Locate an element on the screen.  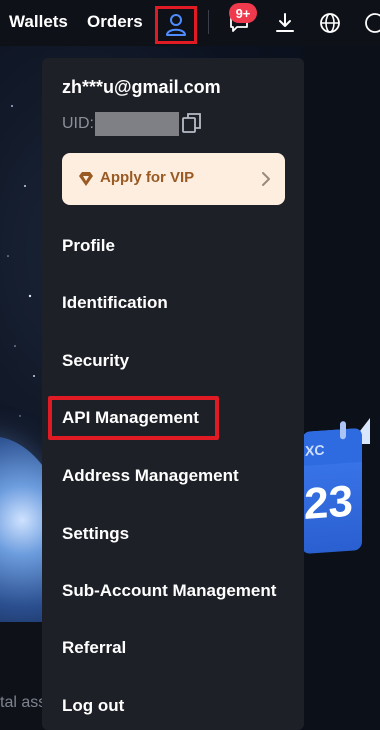
menu-item-referral: Referral is located at coordinates (94, 648).